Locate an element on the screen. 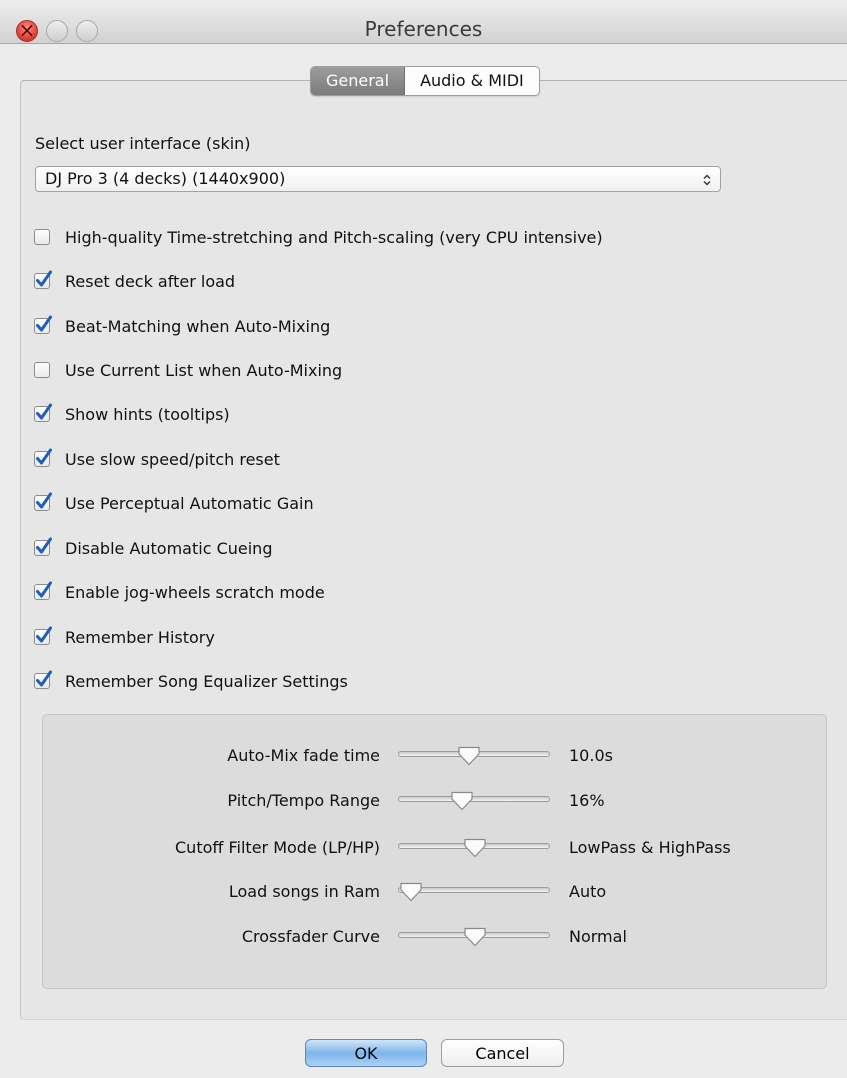 The width and height of the screenshot is (847, 1078). option-label: Remember Song Equalizer Settings is located at coordinates (206, 681).